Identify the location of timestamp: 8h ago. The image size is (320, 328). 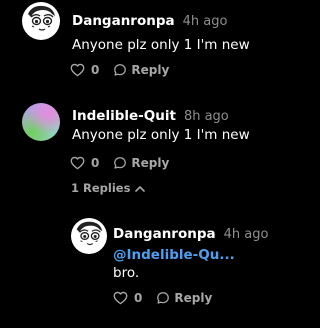
(206, 116).